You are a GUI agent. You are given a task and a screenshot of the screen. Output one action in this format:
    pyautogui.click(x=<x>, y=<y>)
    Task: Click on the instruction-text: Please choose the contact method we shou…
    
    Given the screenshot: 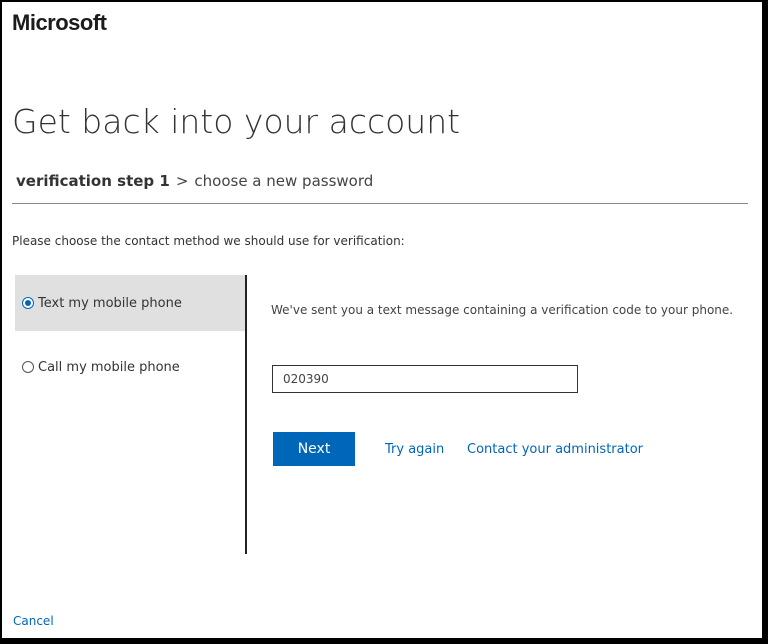 What is the action you would take?
    pyautogui.click(x=208, y=241)
    